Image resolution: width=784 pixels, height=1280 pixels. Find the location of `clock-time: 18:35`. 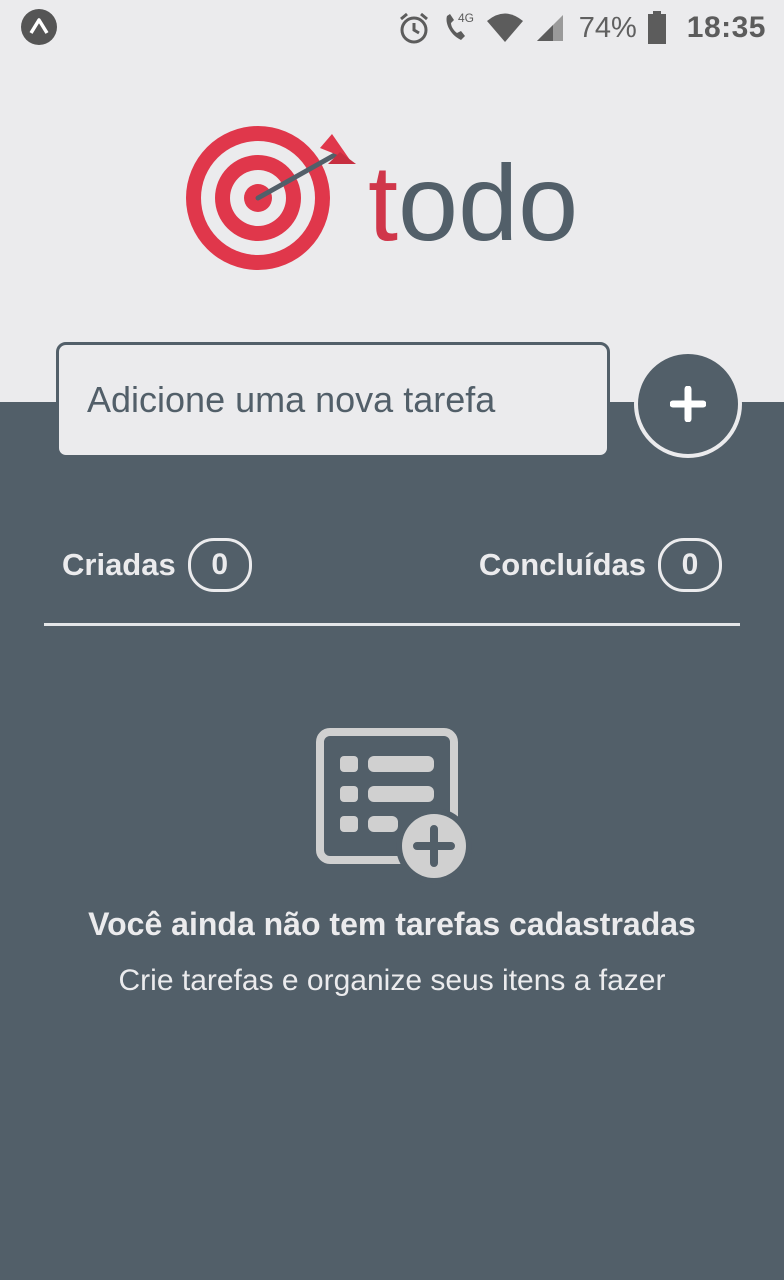

clock-time: 18:35 is located at coordinates (726, 27).